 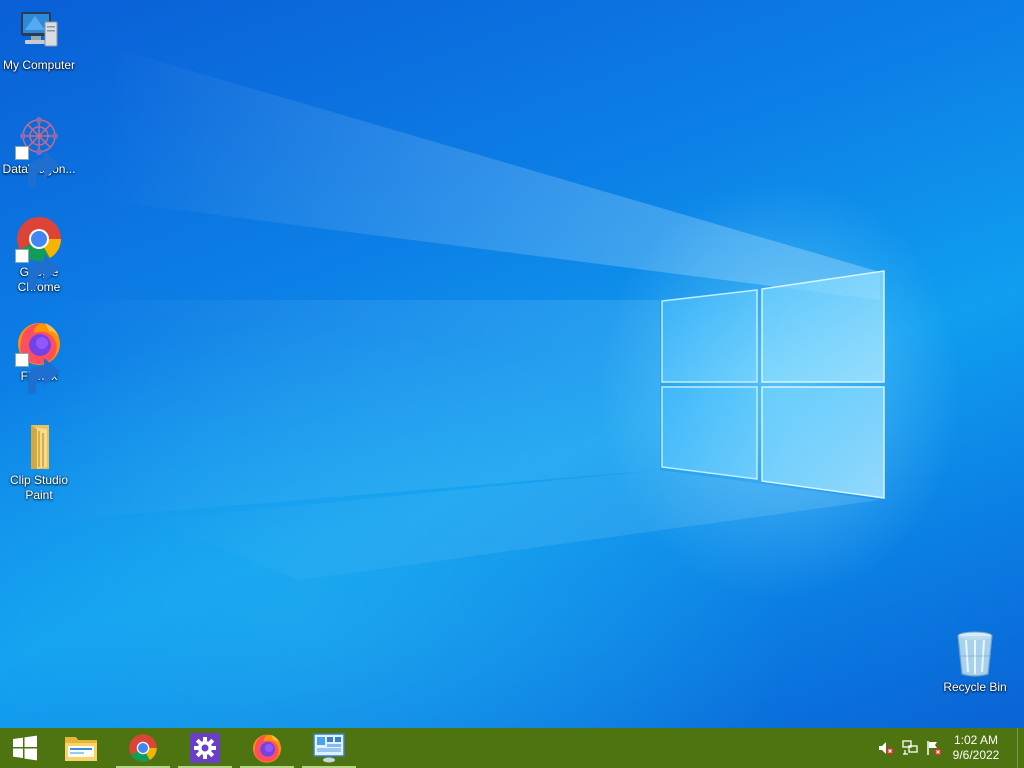 What do you see at coordinates (775, 385) in the screenshot?
I see `windows-wallpaper-logo` at bounding box center [775, 385].